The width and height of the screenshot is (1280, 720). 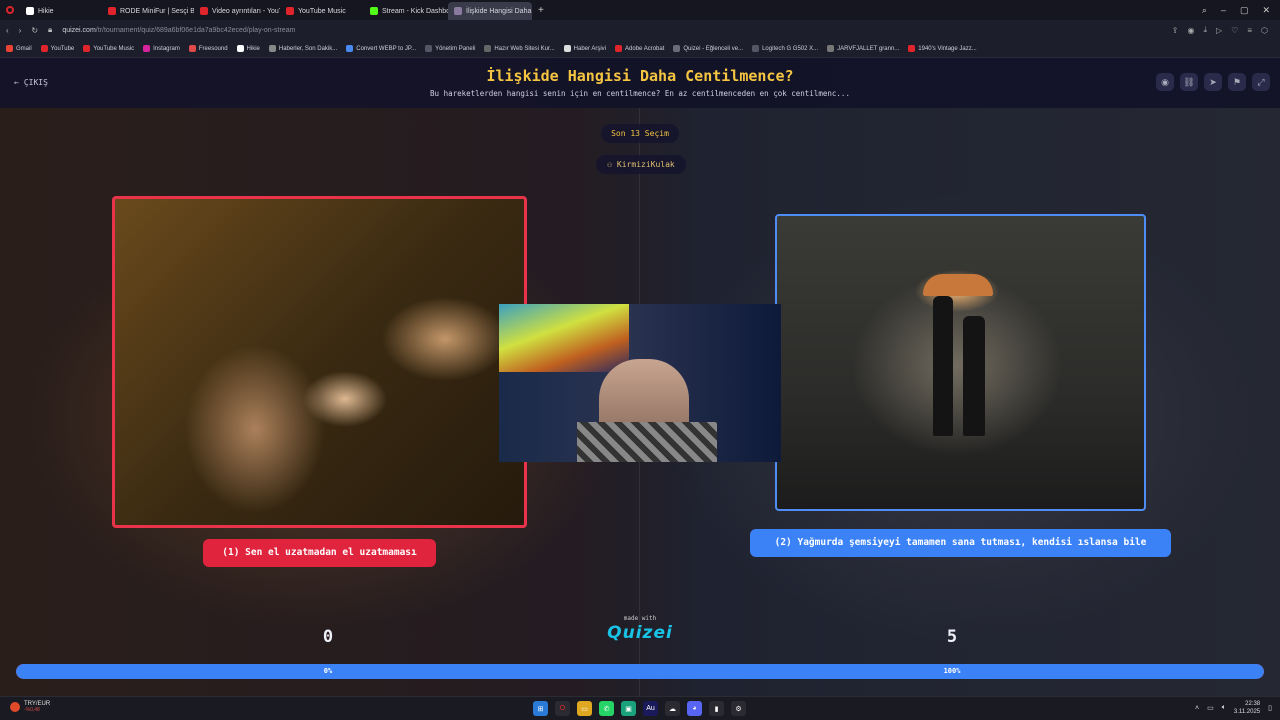 I want to click on audition-icon: Au, so click(x=650, y=708).